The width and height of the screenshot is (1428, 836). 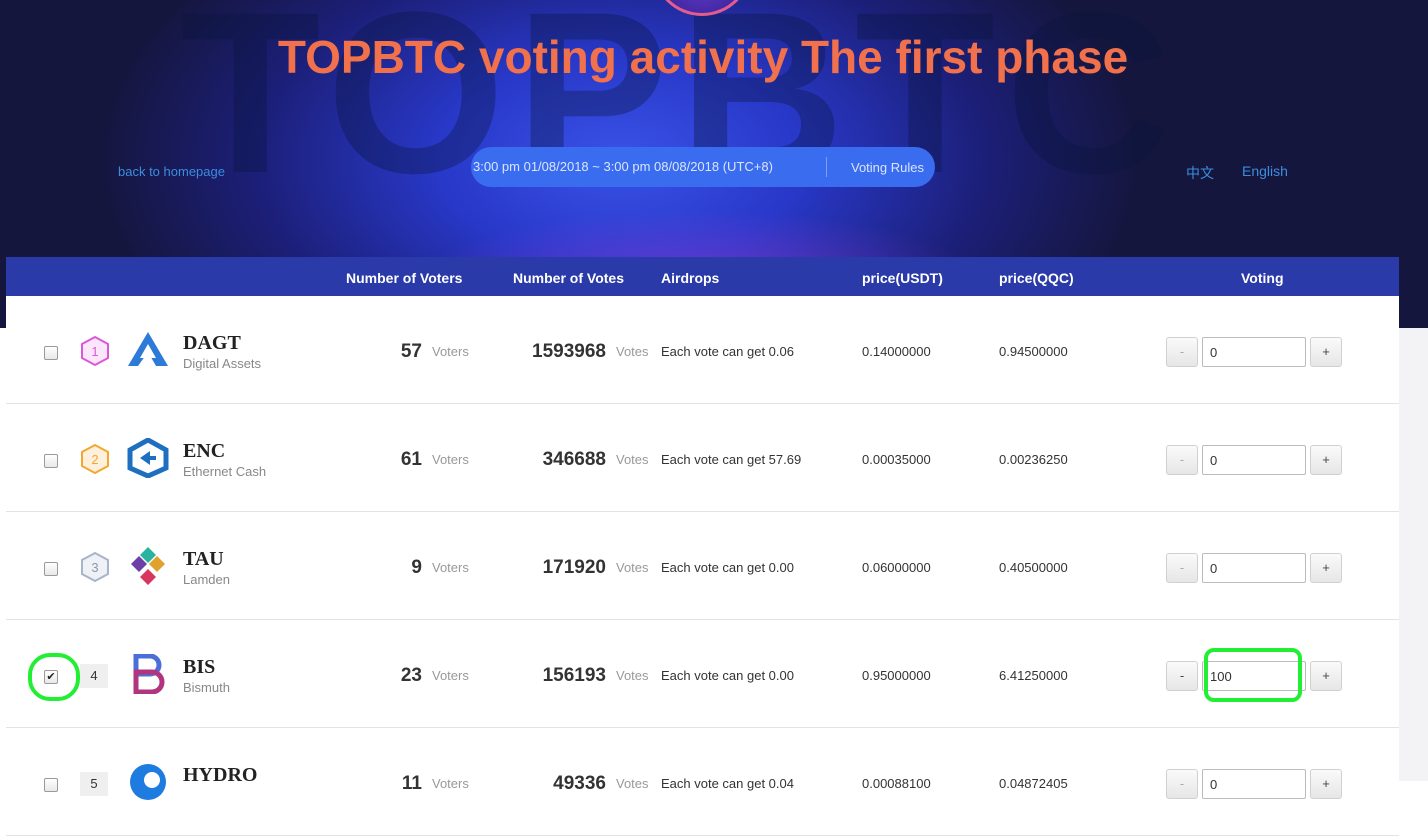 What do you see at coordinates (579, 783) in the screenshot?
I see `votes-count: 49336` at bounding box center [579, 783].